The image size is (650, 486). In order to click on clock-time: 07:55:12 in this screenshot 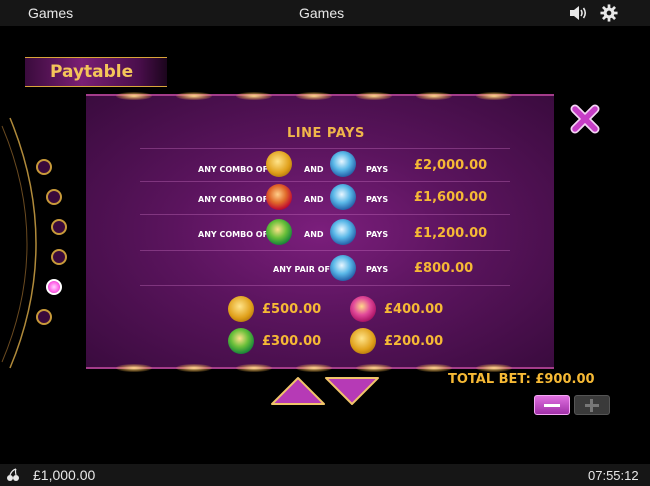, I will do `click(613, 475)`.